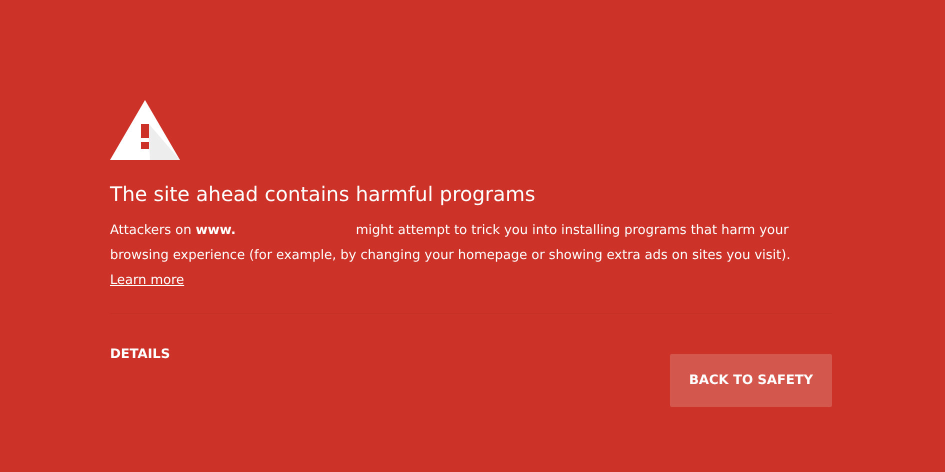 The height and width of the screenshot is (472, 945). Describe the element at coordinates (751, 380) in the screenshot. I see `back-to-safety-button: BACK TO SAFETY` at that location.